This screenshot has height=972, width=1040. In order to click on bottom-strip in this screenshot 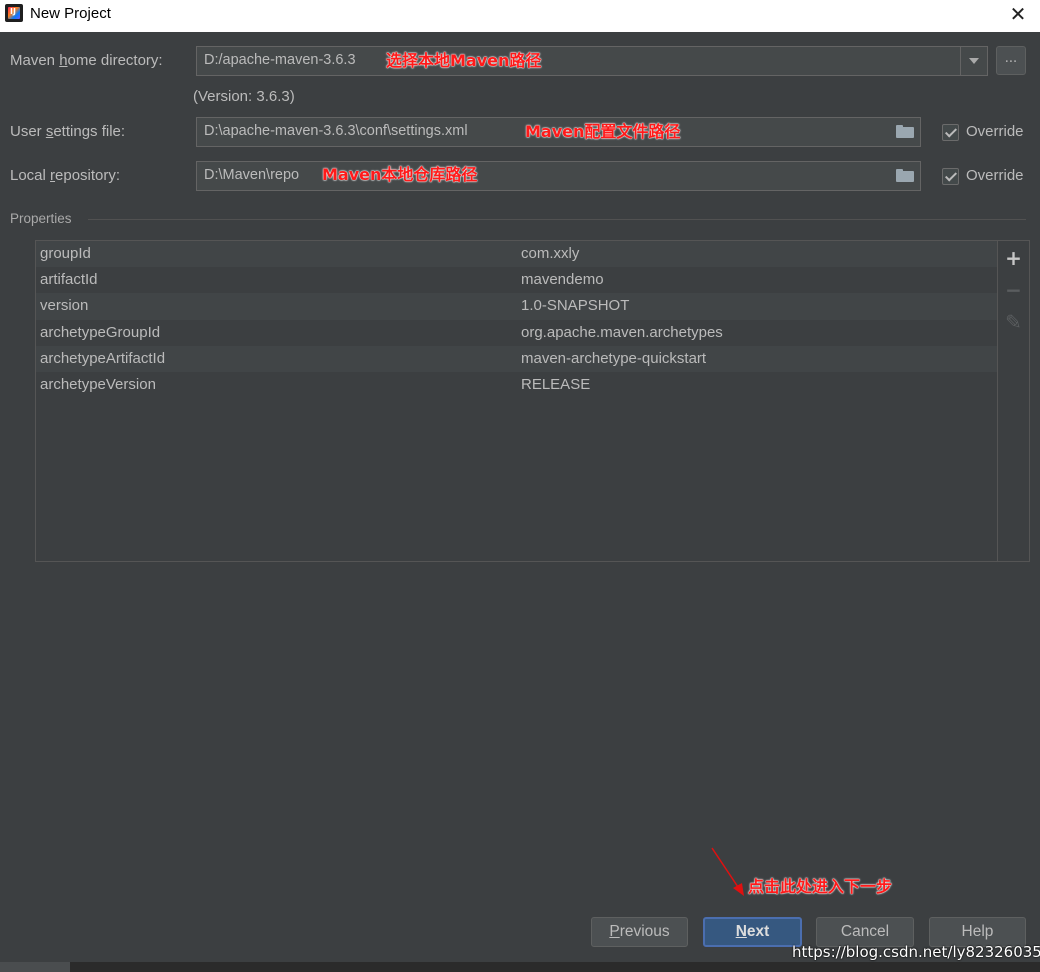, I will do `click(520, 967)`.